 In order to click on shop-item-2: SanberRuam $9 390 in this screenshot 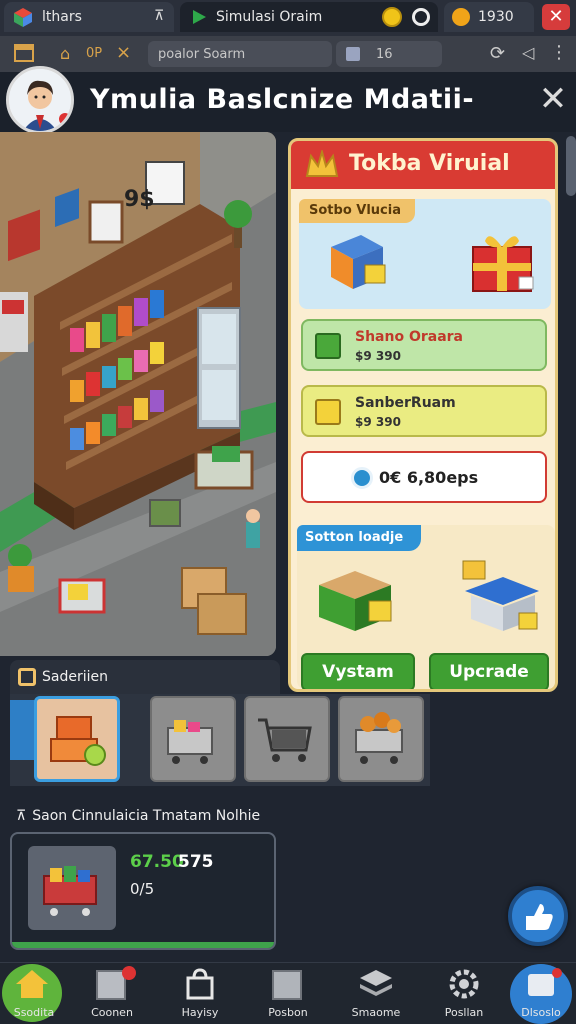, I will do `click(424, 411)`.